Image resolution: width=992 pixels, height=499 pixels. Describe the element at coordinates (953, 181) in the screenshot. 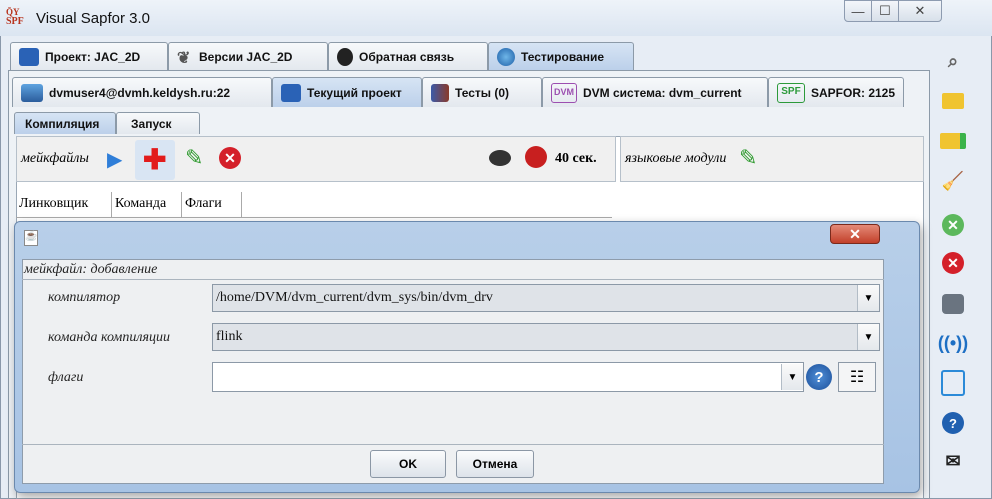

I see `clean-icon: 🧹` at that location.